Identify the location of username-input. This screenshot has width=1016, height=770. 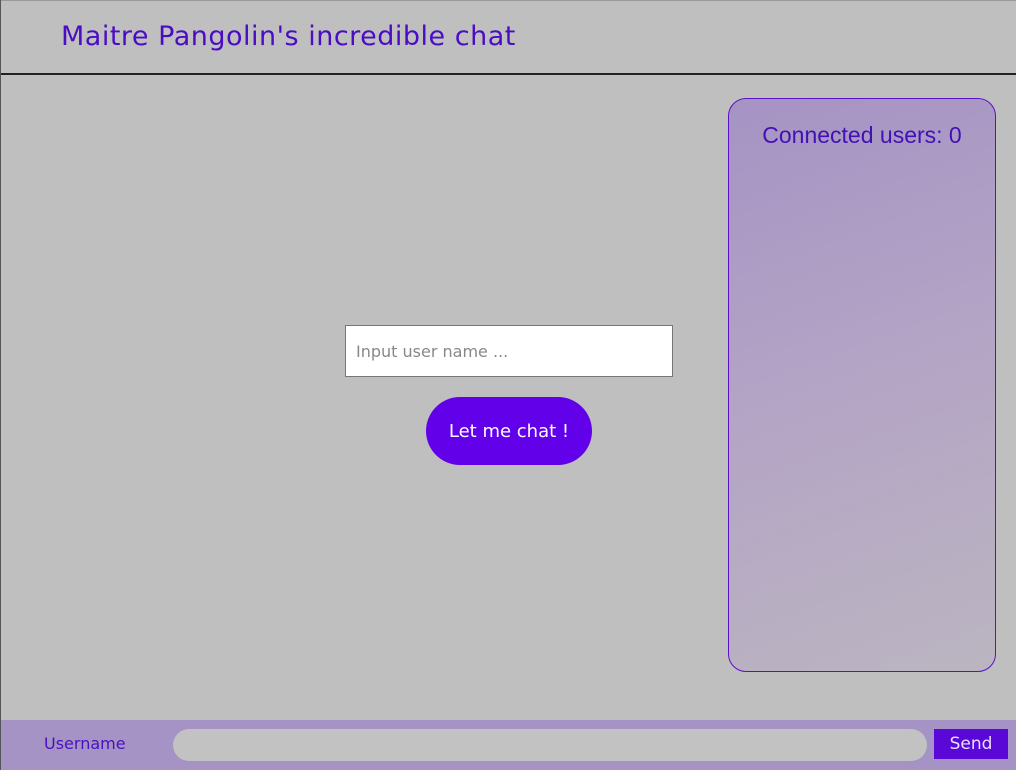
(509, 351).